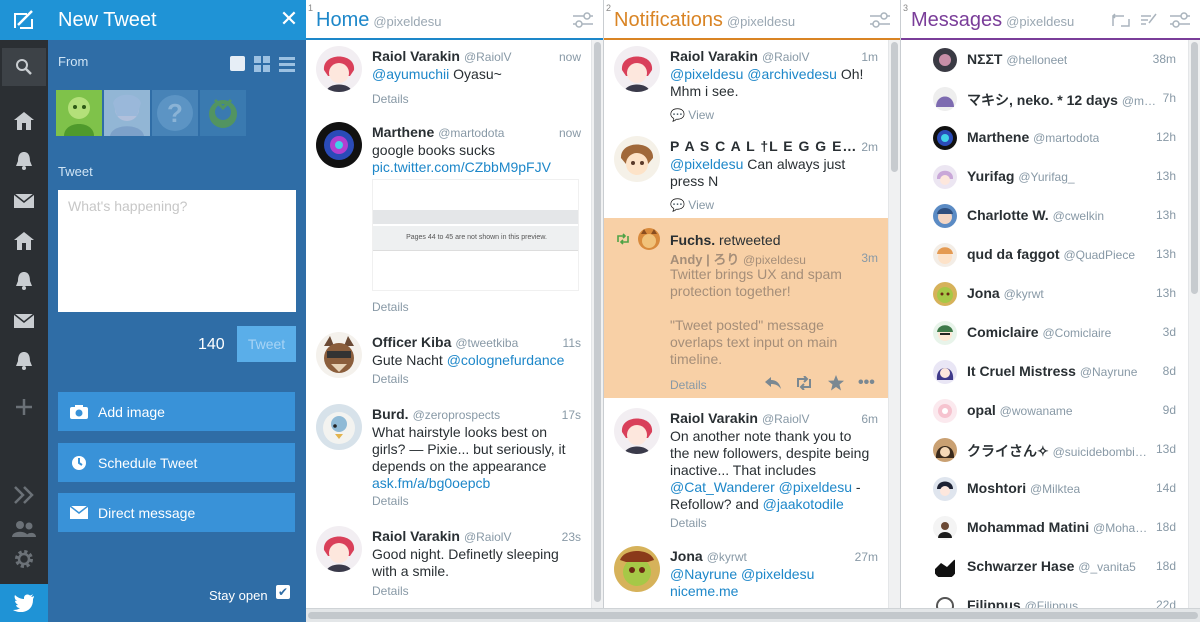 This screenshot has width=1200, height=622. Describe the element at coordinates (753, 615) in the screenshot. I see `horizontal-scrollbar` at that location.